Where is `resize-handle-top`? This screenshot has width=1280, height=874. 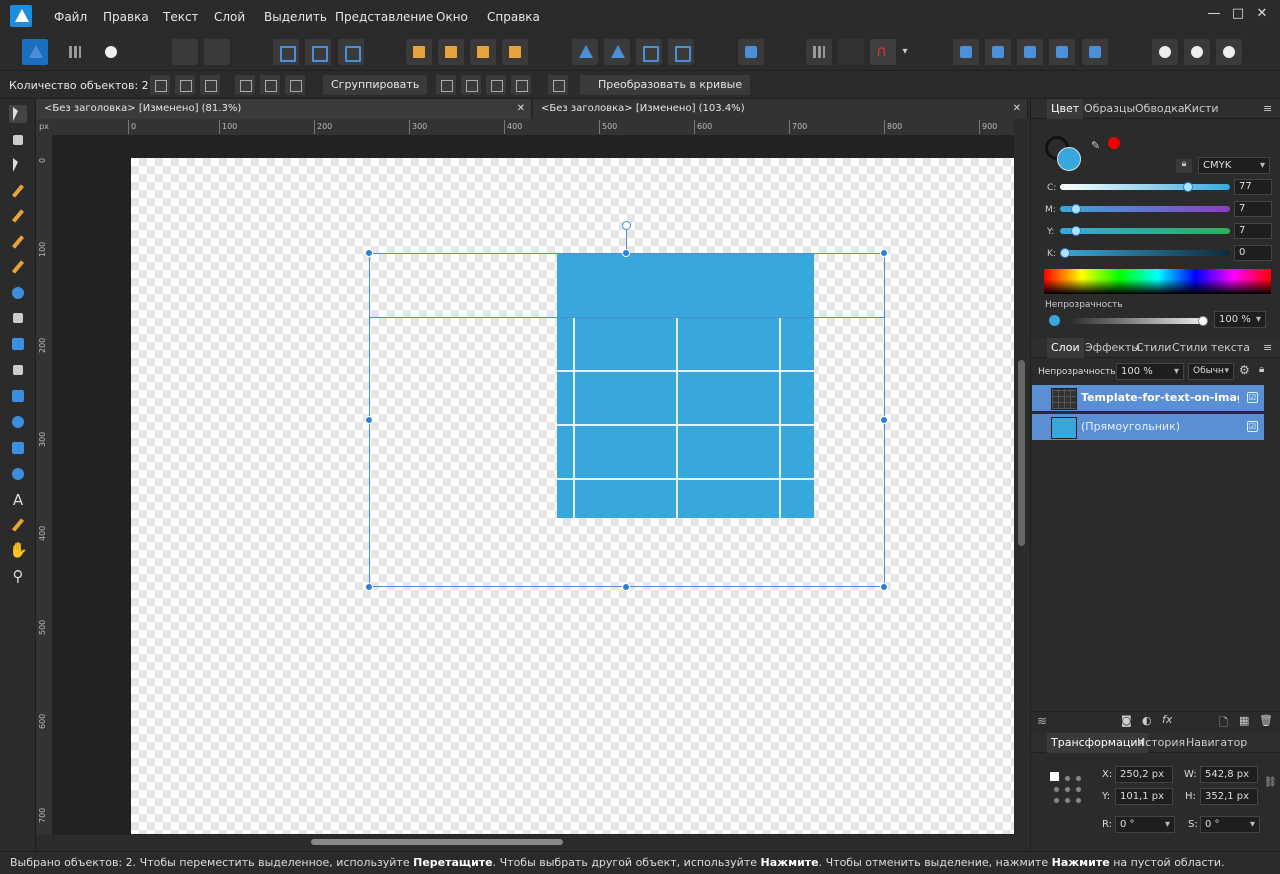 resize-handle-top is located at coordinates (626, 253).